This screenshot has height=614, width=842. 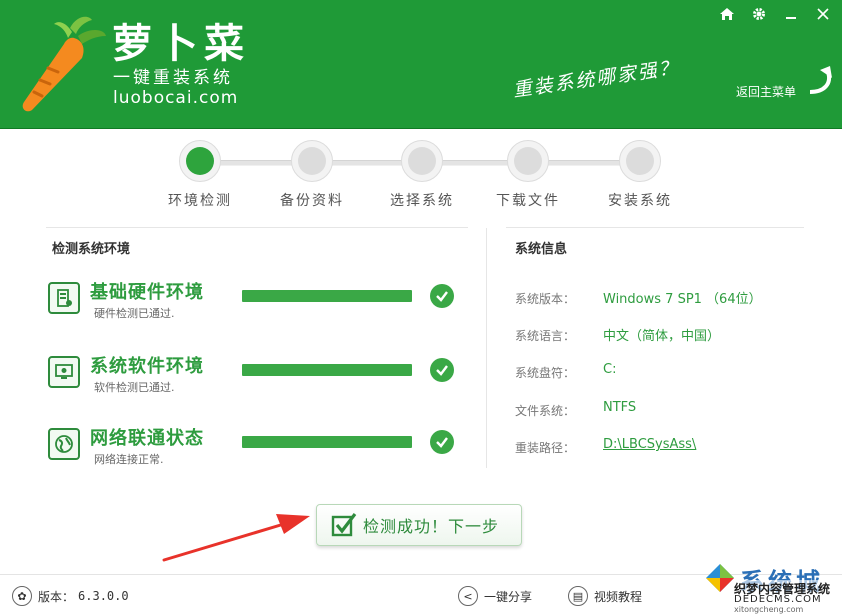 What do you see at coordinates (769, 609) in the screenshot?
I see `watermark-url: xitongcheng.com` at bounding box center [769, 609].